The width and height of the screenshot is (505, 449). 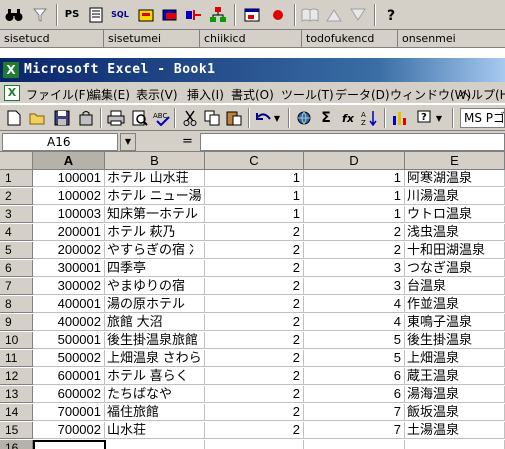 I want to click on row-header: 3, so click(x=16, y=214).